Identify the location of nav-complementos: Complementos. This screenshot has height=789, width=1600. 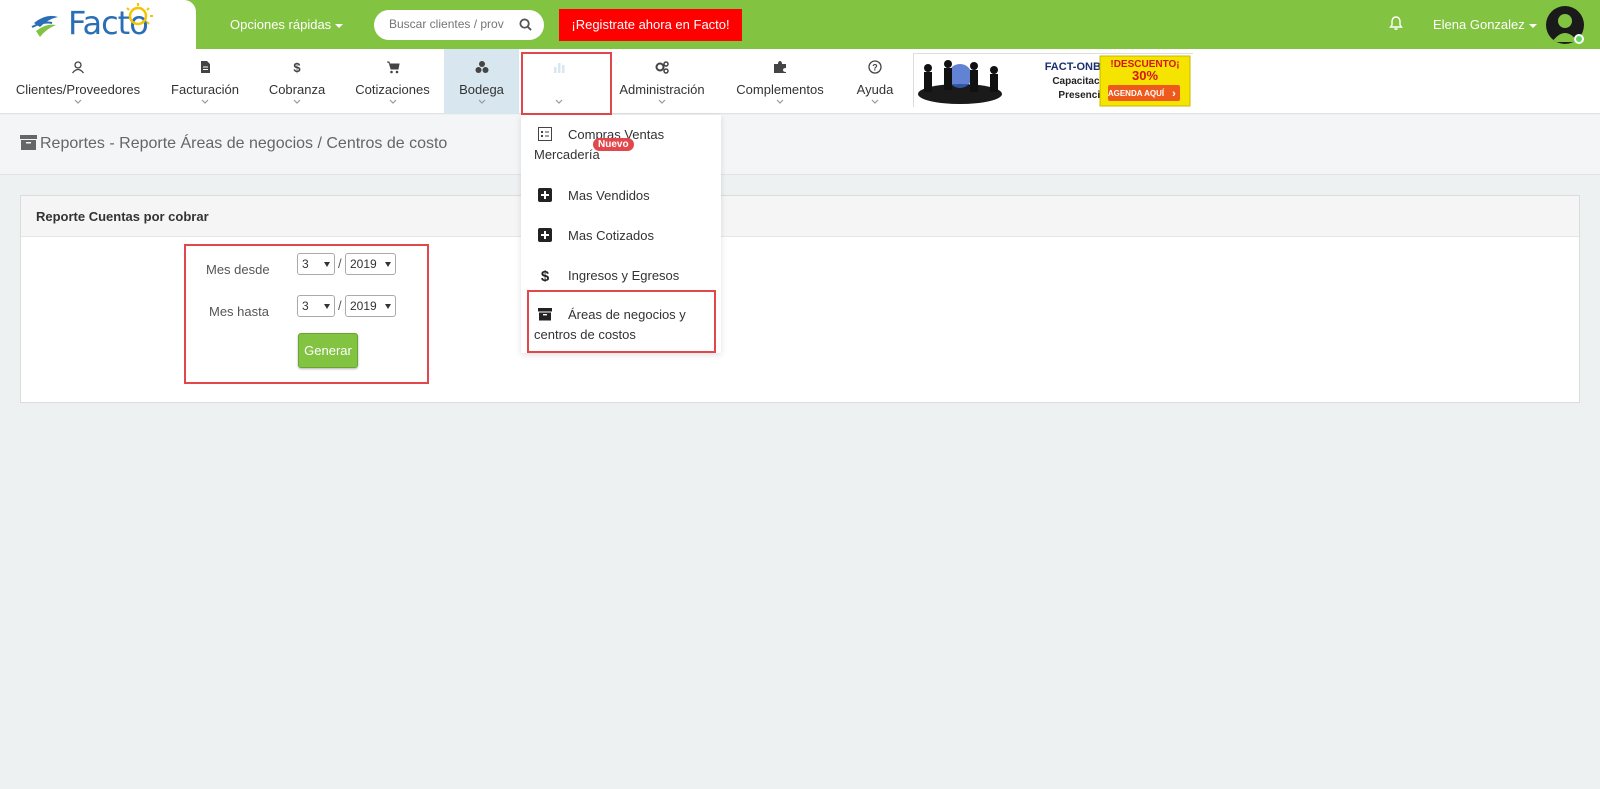
(780, 81).